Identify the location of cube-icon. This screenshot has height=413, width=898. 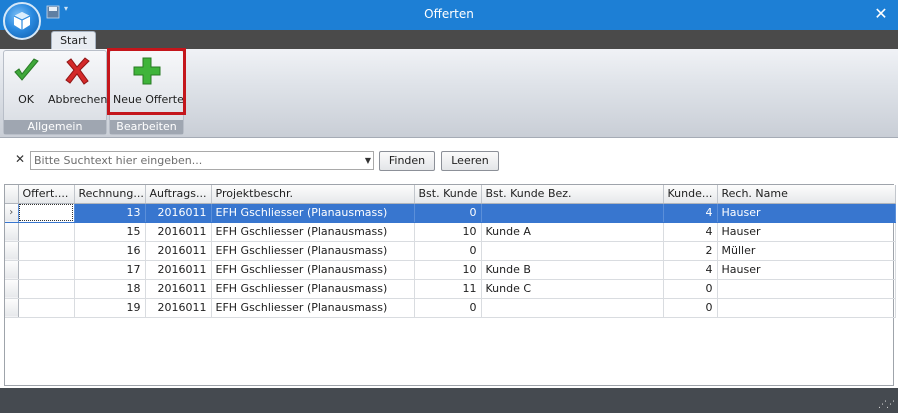
(22, 21).